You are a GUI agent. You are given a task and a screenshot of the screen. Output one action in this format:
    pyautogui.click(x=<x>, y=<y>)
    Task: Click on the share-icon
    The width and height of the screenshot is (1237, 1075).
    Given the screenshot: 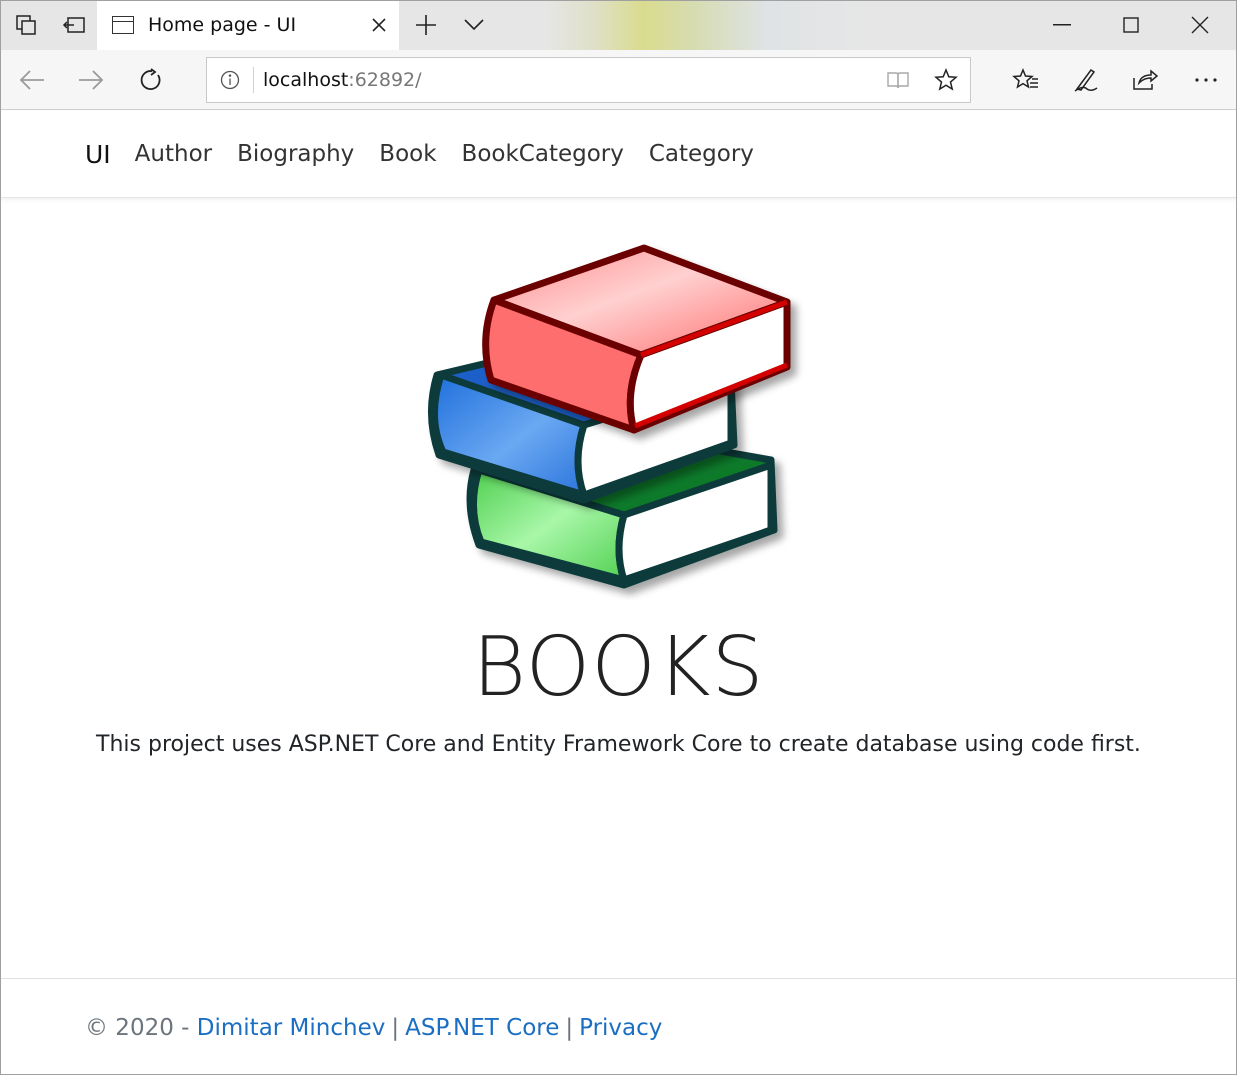 What is the action you would take?
    pyautogui.click(x=1145, y=80)
    